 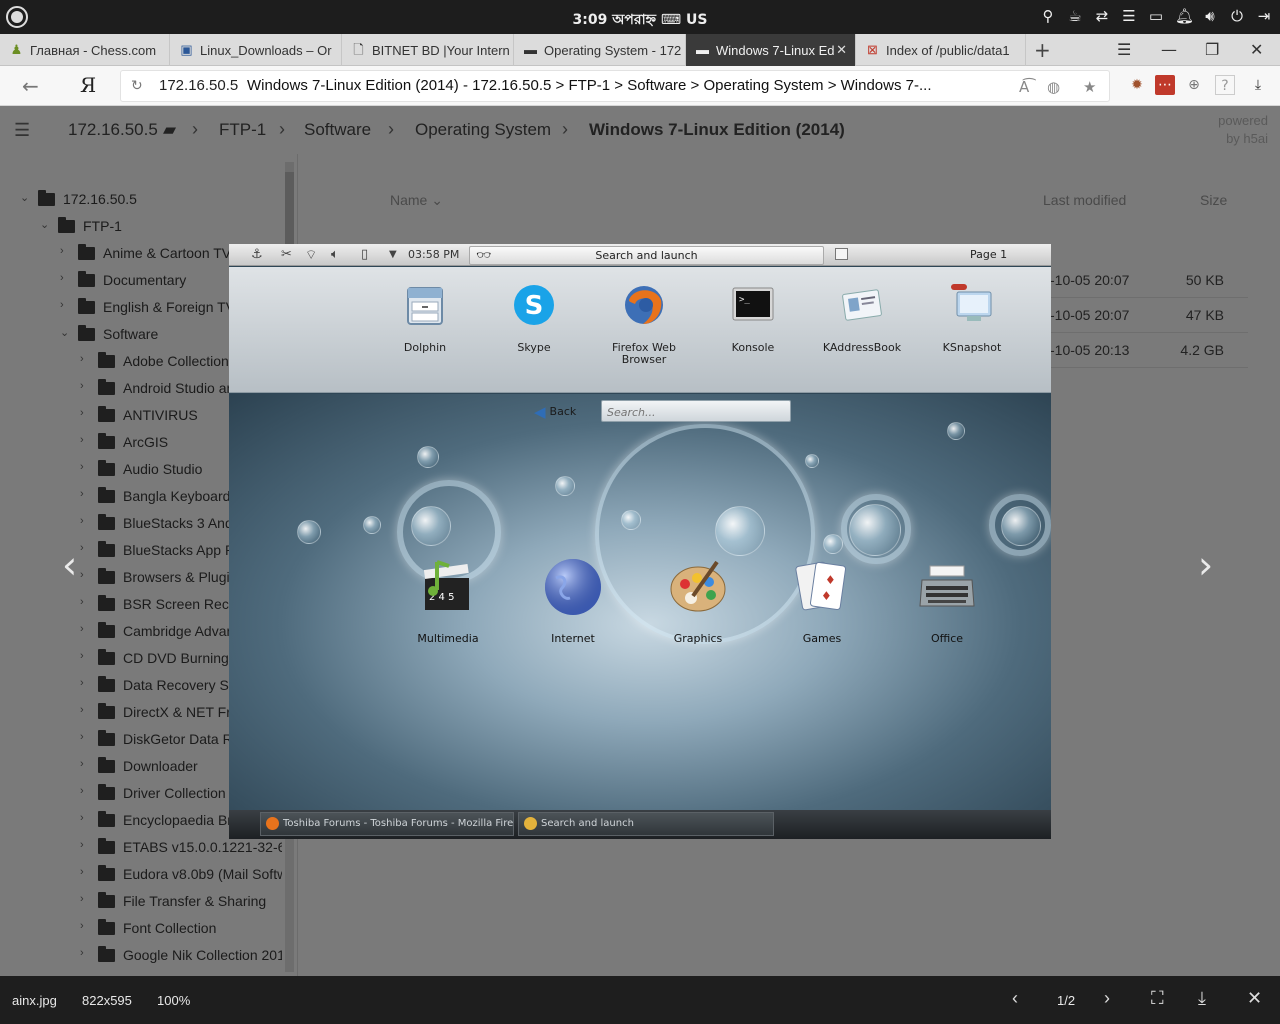 I want to click on column-modified-header: Last modified, so click(x=1084, y=200).